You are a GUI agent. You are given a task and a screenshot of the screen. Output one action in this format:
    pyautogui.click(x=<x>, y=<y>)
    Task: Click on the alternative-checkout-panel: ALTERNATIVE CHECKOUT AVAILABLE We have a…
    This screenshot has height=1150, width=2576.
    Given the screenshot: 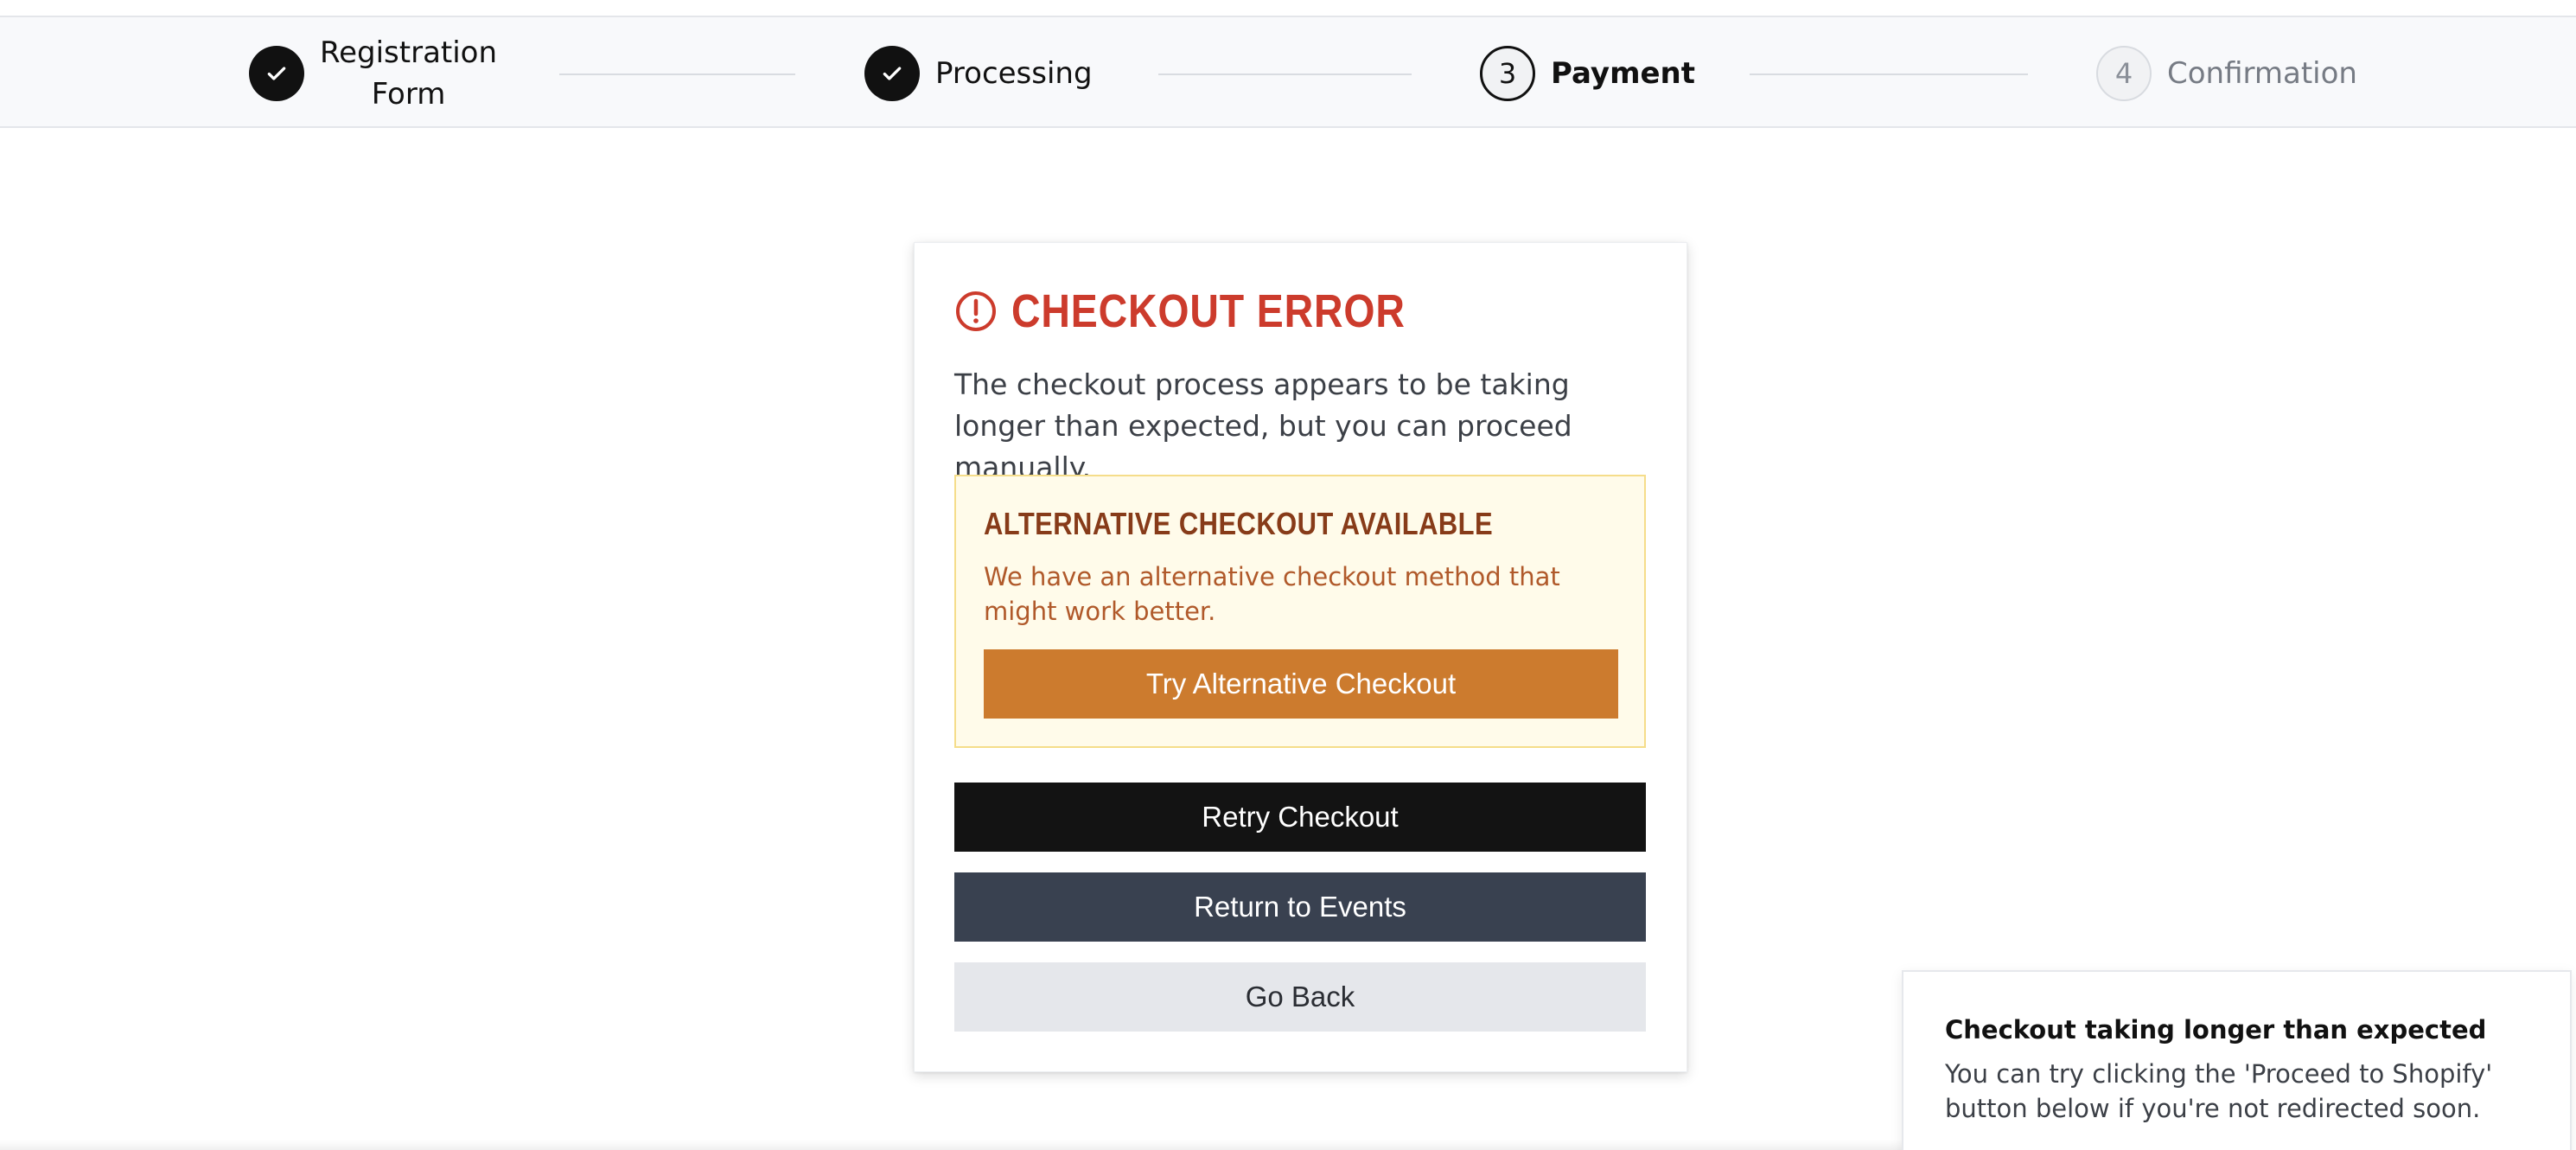 What is the action you would take?
    pyautogui.click(x=1300, y=611)
    